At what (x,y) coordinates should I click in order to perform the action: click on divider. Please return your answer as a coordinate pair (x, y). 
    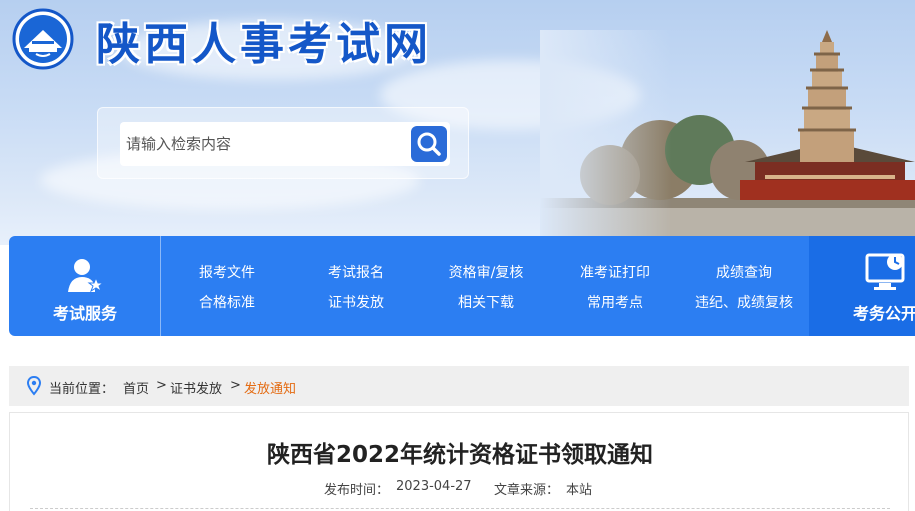
    Looking at the image, I should click on (460, 508).